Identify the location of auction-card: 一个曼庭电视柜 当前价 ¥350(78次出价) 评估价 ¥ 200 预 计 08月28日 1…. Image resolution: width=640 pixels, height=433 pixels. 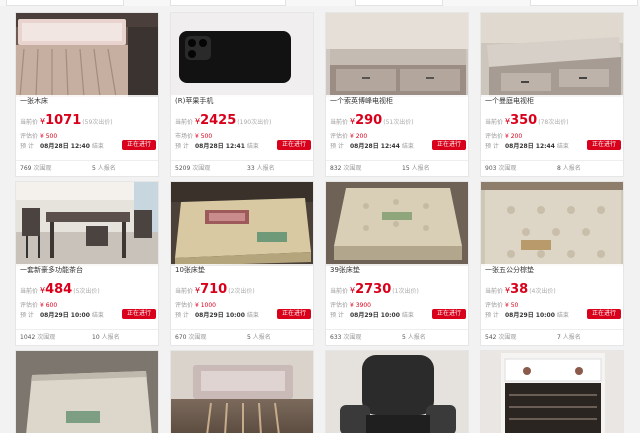
(552, 94).